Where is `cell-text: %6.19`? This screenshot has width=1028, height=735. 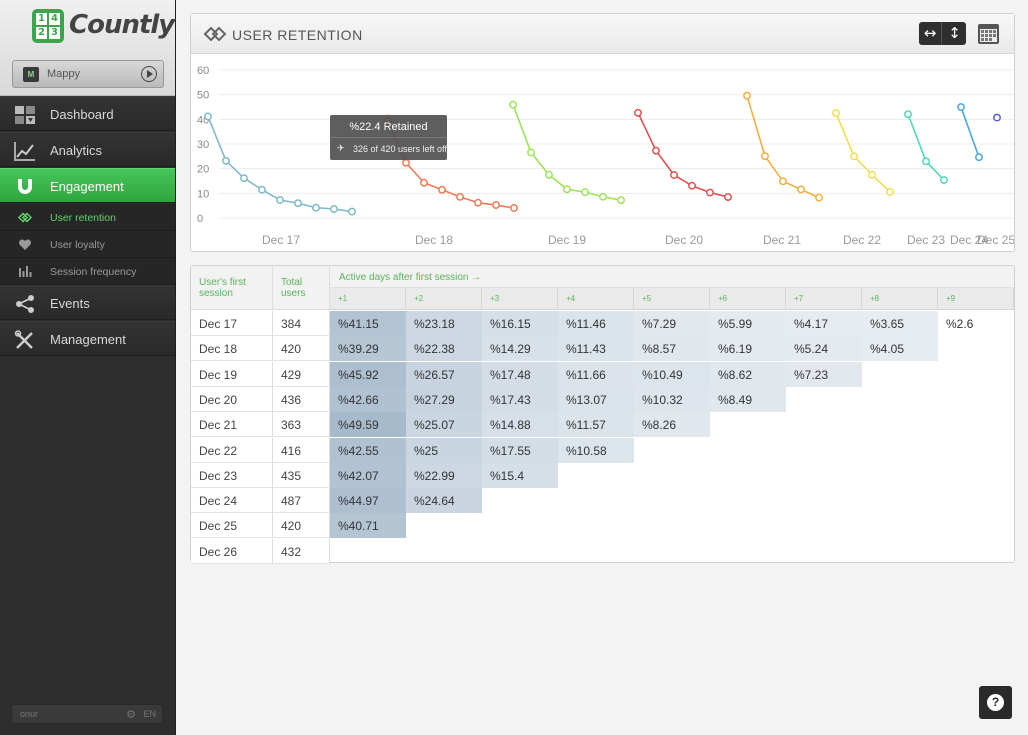 cell-text: %6.19 is located at coordinates (735, 349).